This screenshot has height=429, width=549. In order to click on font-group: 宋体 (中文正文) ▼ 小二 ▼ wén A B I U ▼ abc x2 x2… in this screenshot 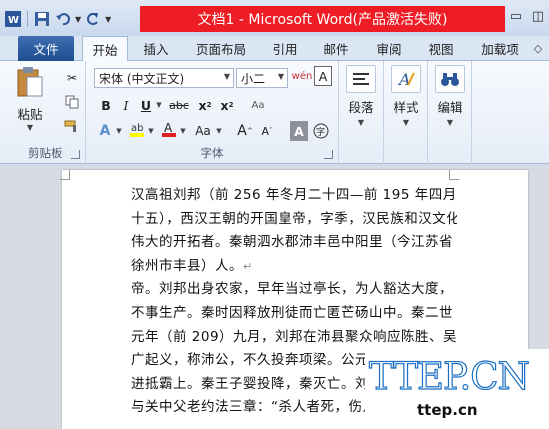, I will do `click(212, 112)`.